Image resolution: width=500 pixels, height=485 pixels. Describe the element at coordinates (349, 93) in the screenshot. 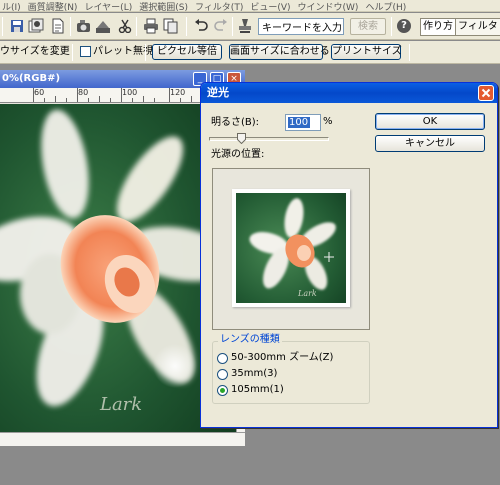

I see `dialog-title: 逆光` at that location.